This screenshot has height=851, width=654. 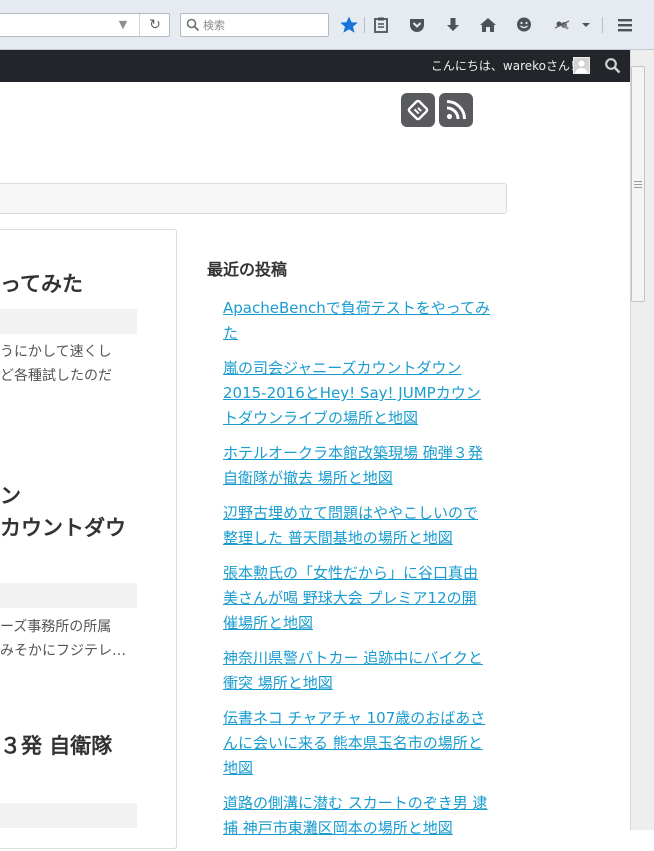 I want to click on download-icon, so click(x=453, y=25).